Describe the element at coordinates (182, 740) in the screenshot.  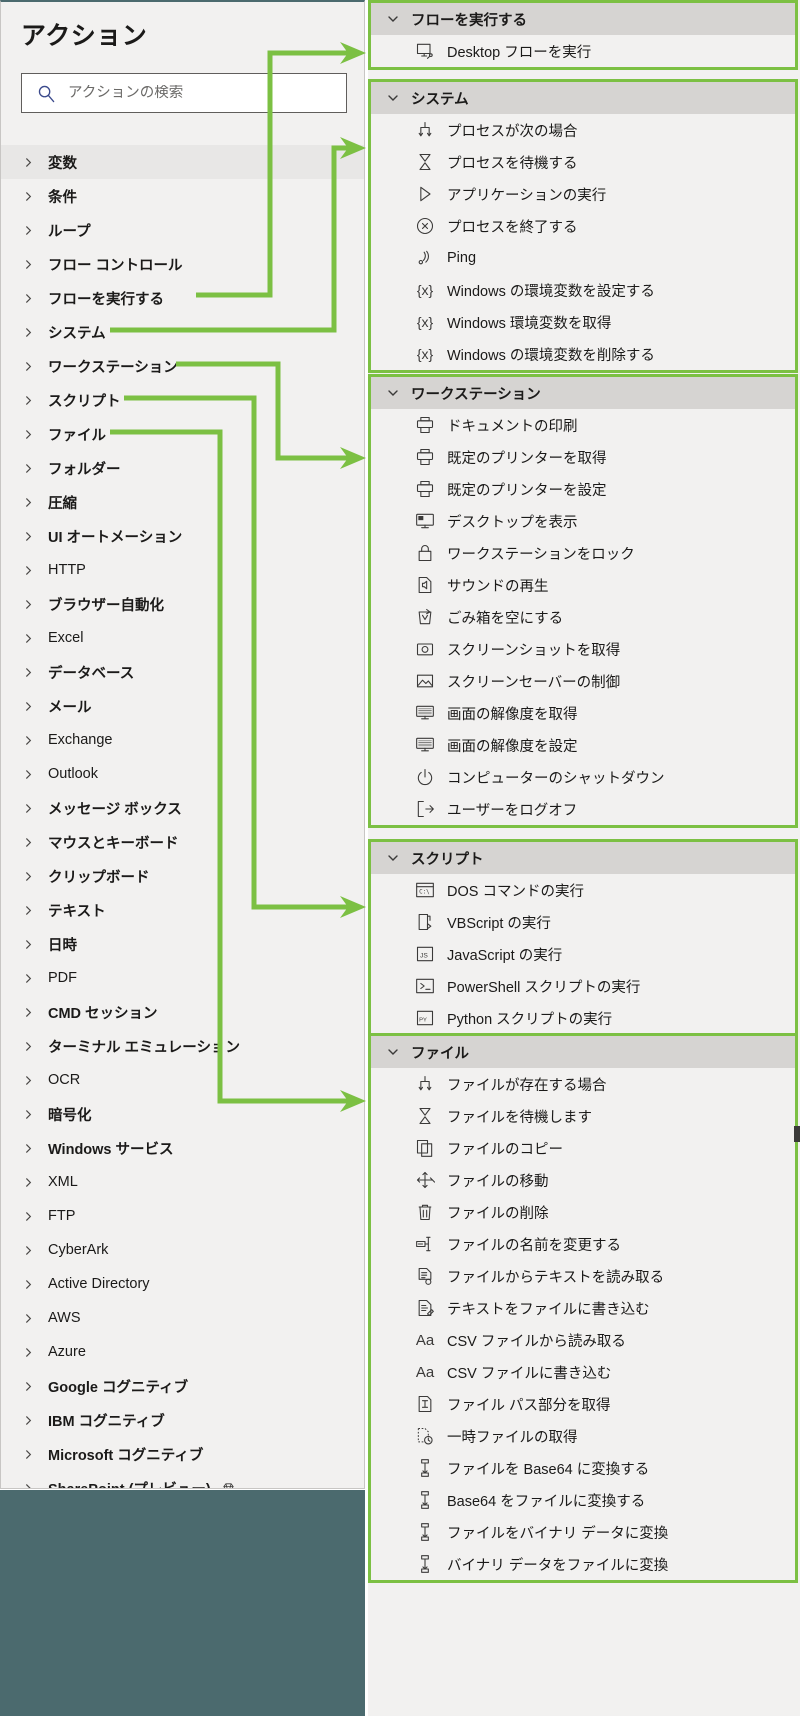
I see `sidebar-item-17: Exchange` at that location.